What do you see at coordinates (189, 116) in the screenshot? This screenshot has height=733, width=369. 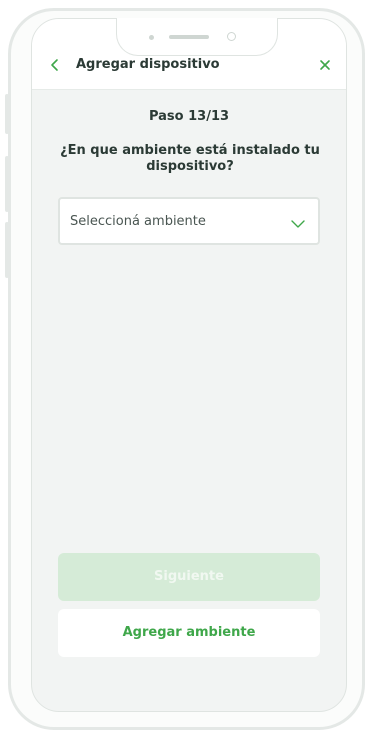 I see `step-indicator: Paso 13/13` at bounding box center [189, 116].